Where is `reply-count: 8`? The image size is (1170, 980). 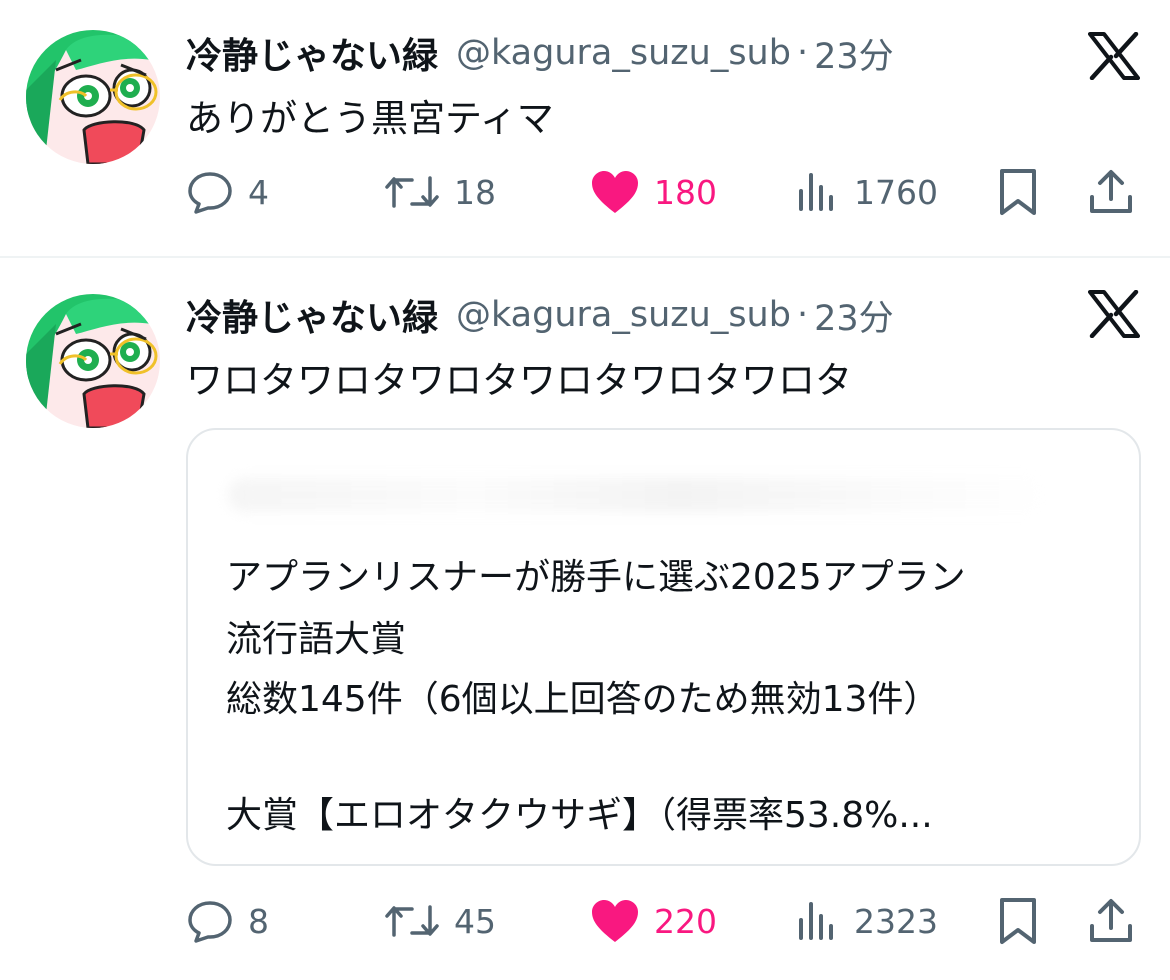 reply-count: 8 is located at coordinates (258, 921).